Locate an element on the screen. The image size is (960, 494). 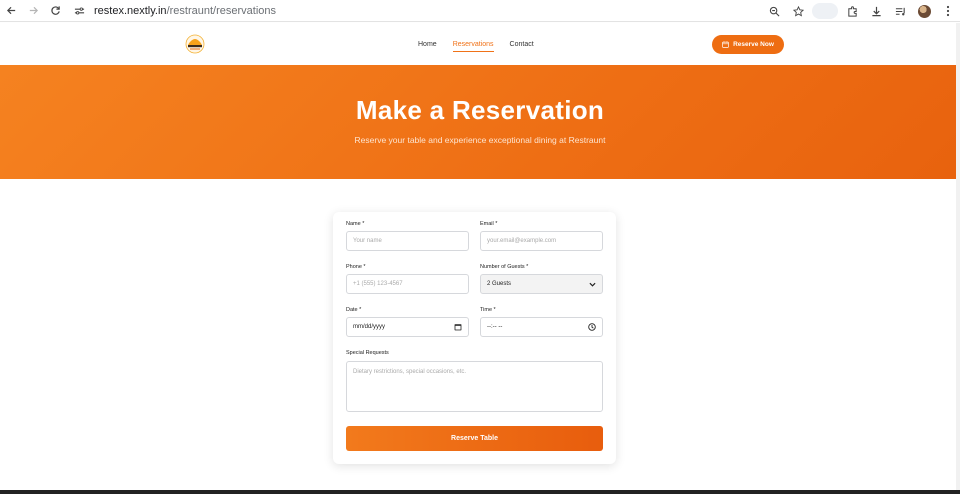
star-icon is located at coordinates (798, 11).